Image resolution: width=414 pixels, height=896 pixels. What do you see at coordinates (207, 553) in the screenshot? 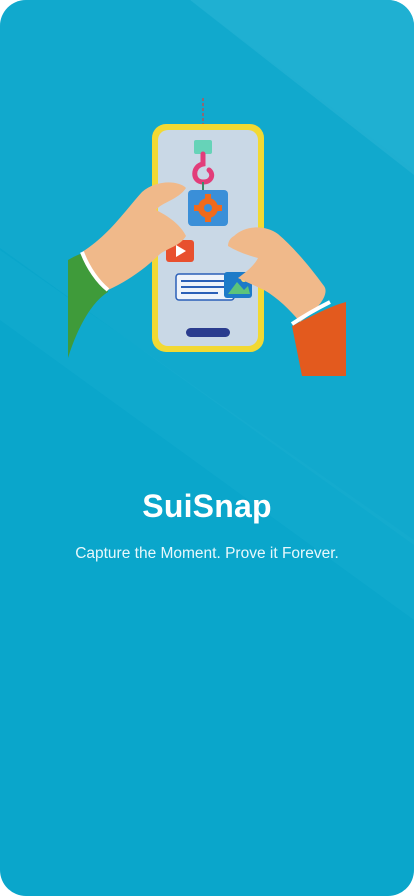
I see `app-tagline: Capture the Moment. Prove it Forever.` at bounding box center [207, 553].